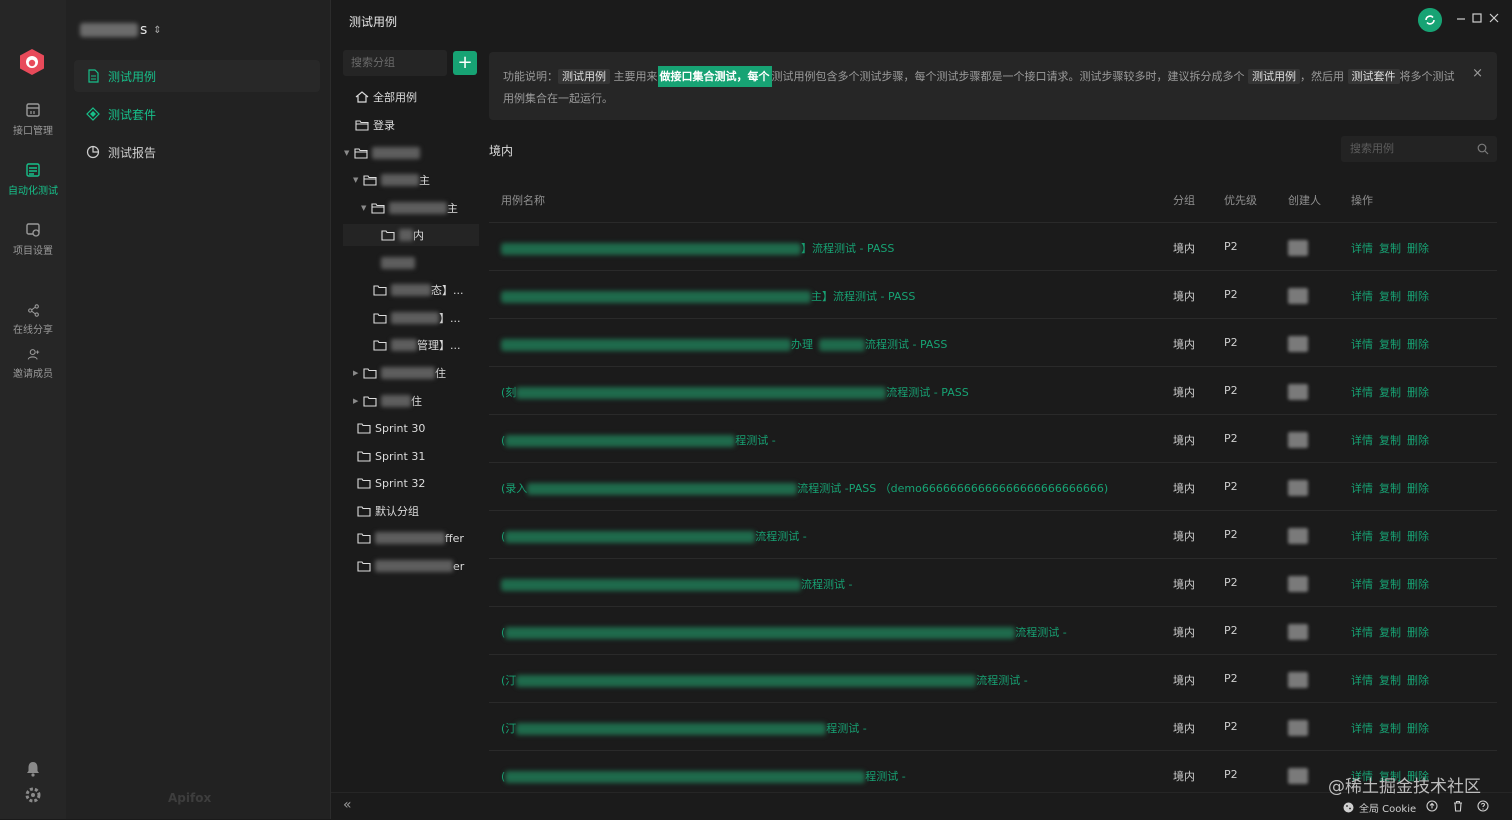  I want to click on add-group-button: +, so click(465, 63).